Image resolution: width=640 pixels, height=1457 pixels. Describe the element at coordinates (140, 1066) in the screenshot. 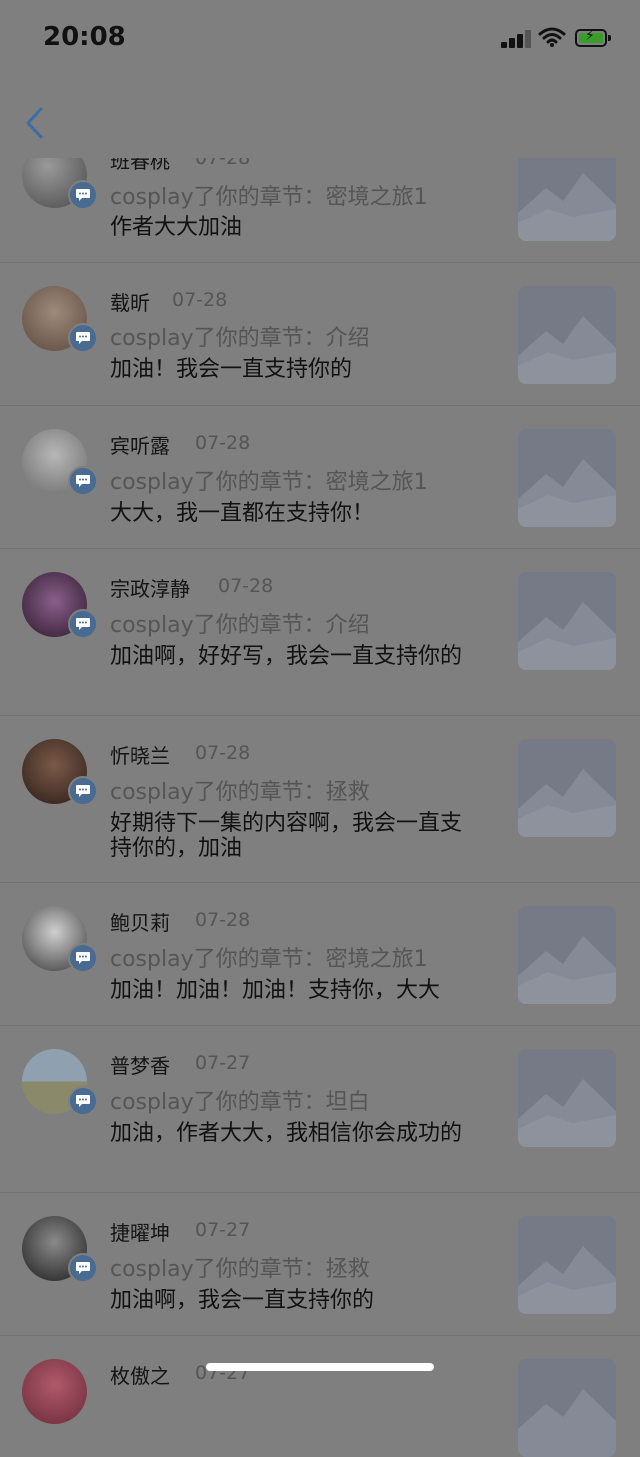

I see `commenter-name: 普梦香` at that location.